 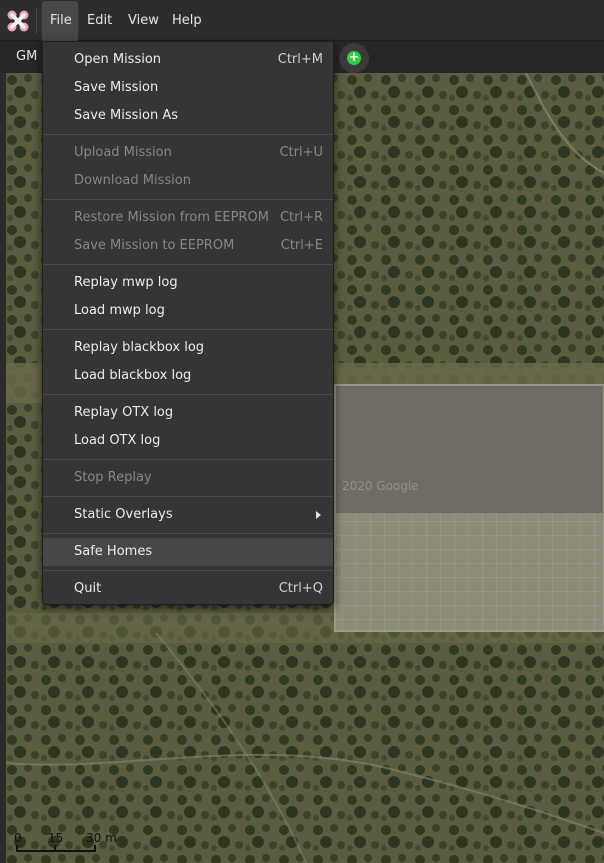 I want to click on menu-item-accel: Ctrl+R, so click(x=301, y=217).